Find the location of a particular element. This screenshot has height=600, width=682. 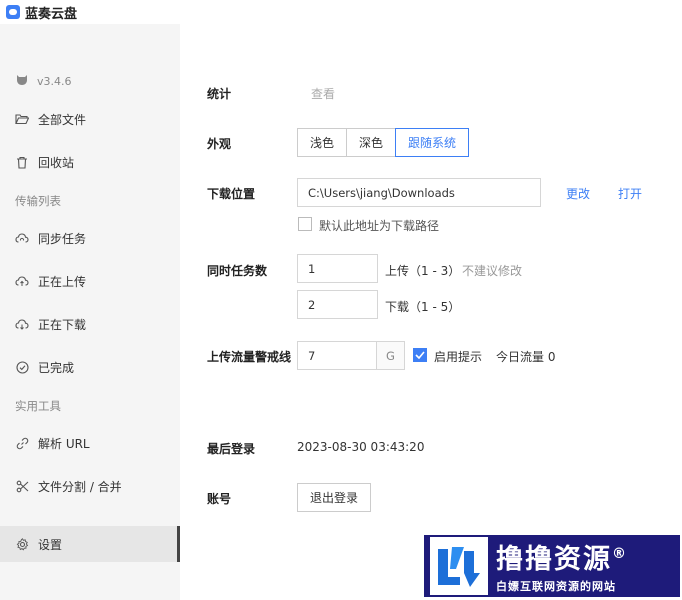

gear-icon is located at coordinates (22, 544).